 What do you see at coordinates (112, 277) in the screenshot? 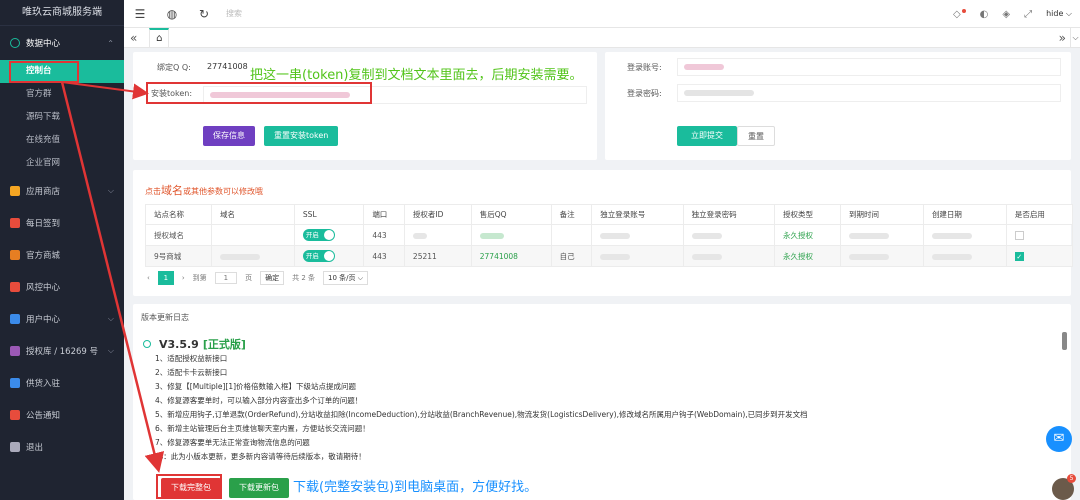
I see `arrow-to-download` at bounding box center [112, 277].